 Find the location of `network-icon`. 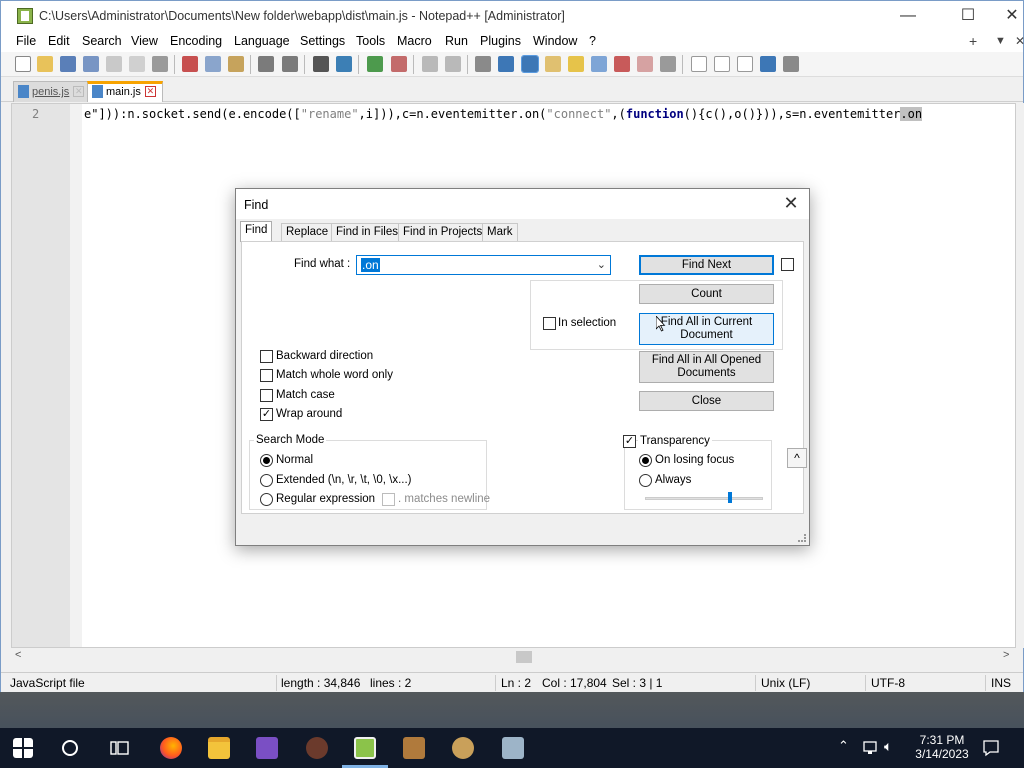

network-icon is located at coordinates (871, 748).